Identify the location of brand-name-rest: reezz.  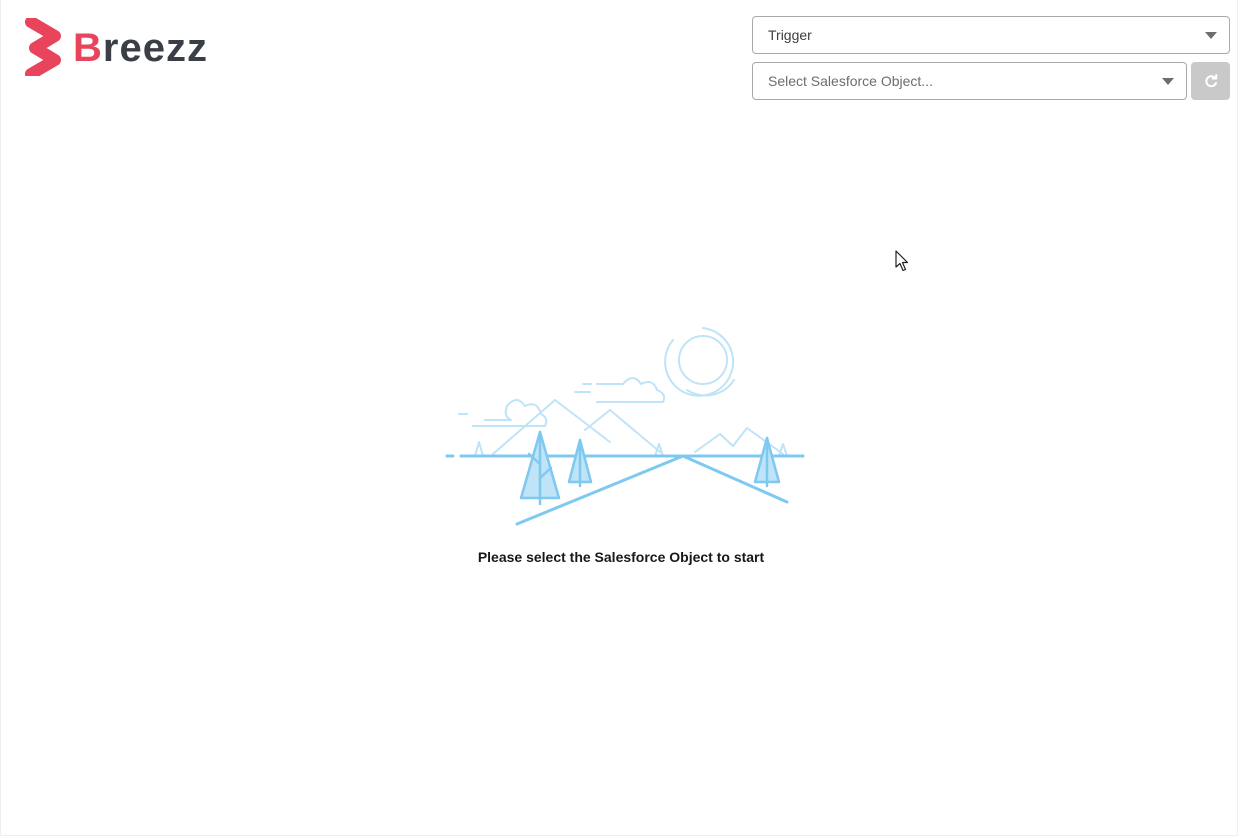
(155, 48).